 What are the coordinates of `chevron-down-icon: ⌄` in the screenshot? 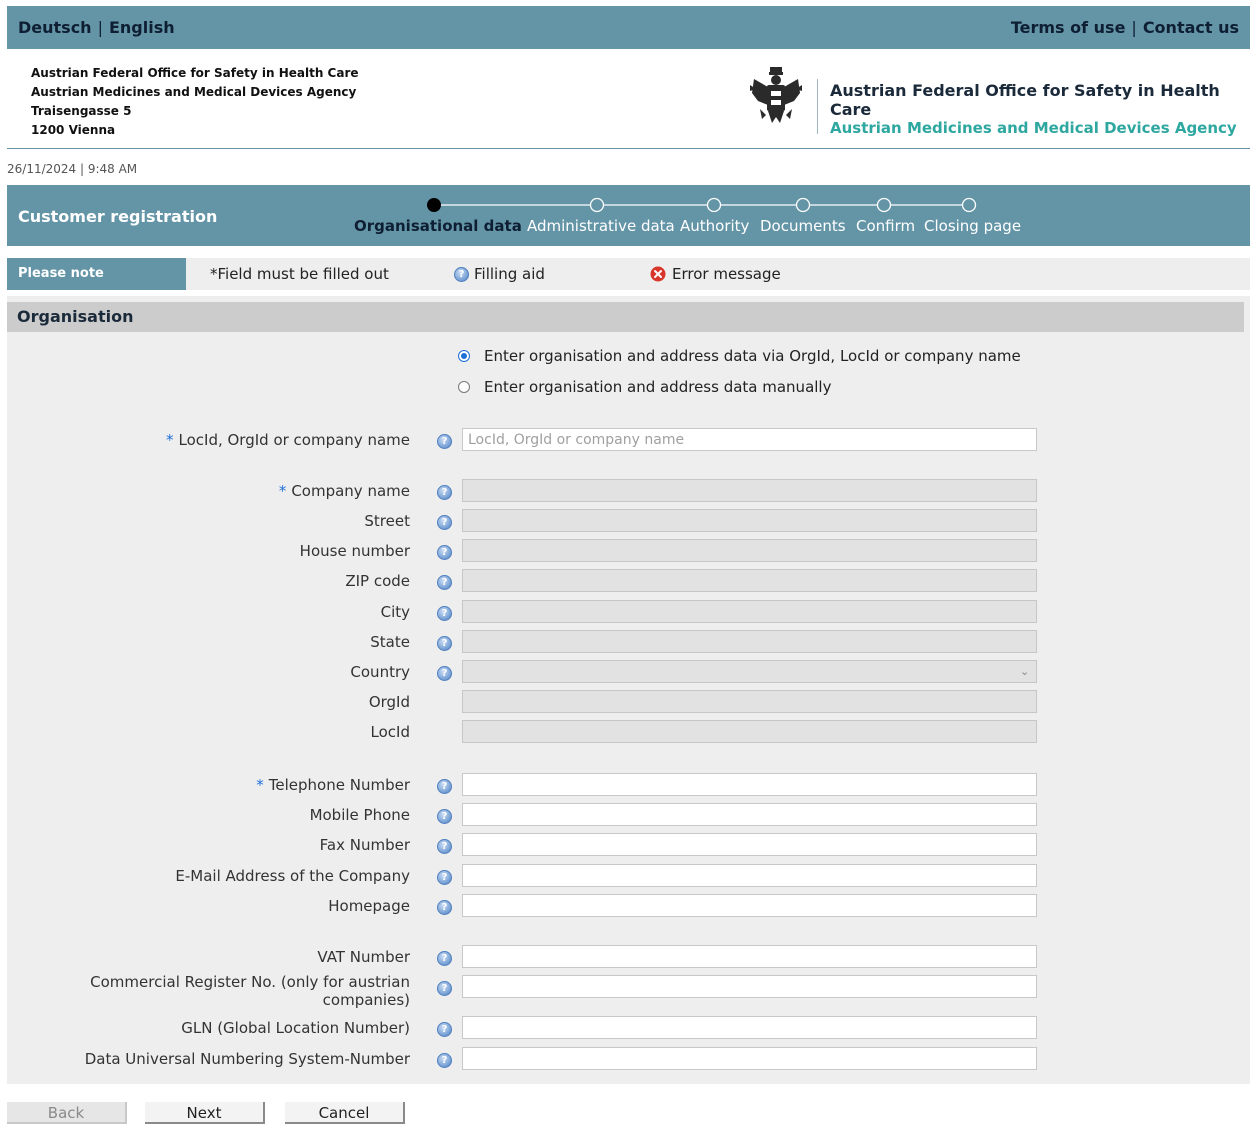 It's located at (1025, 671).